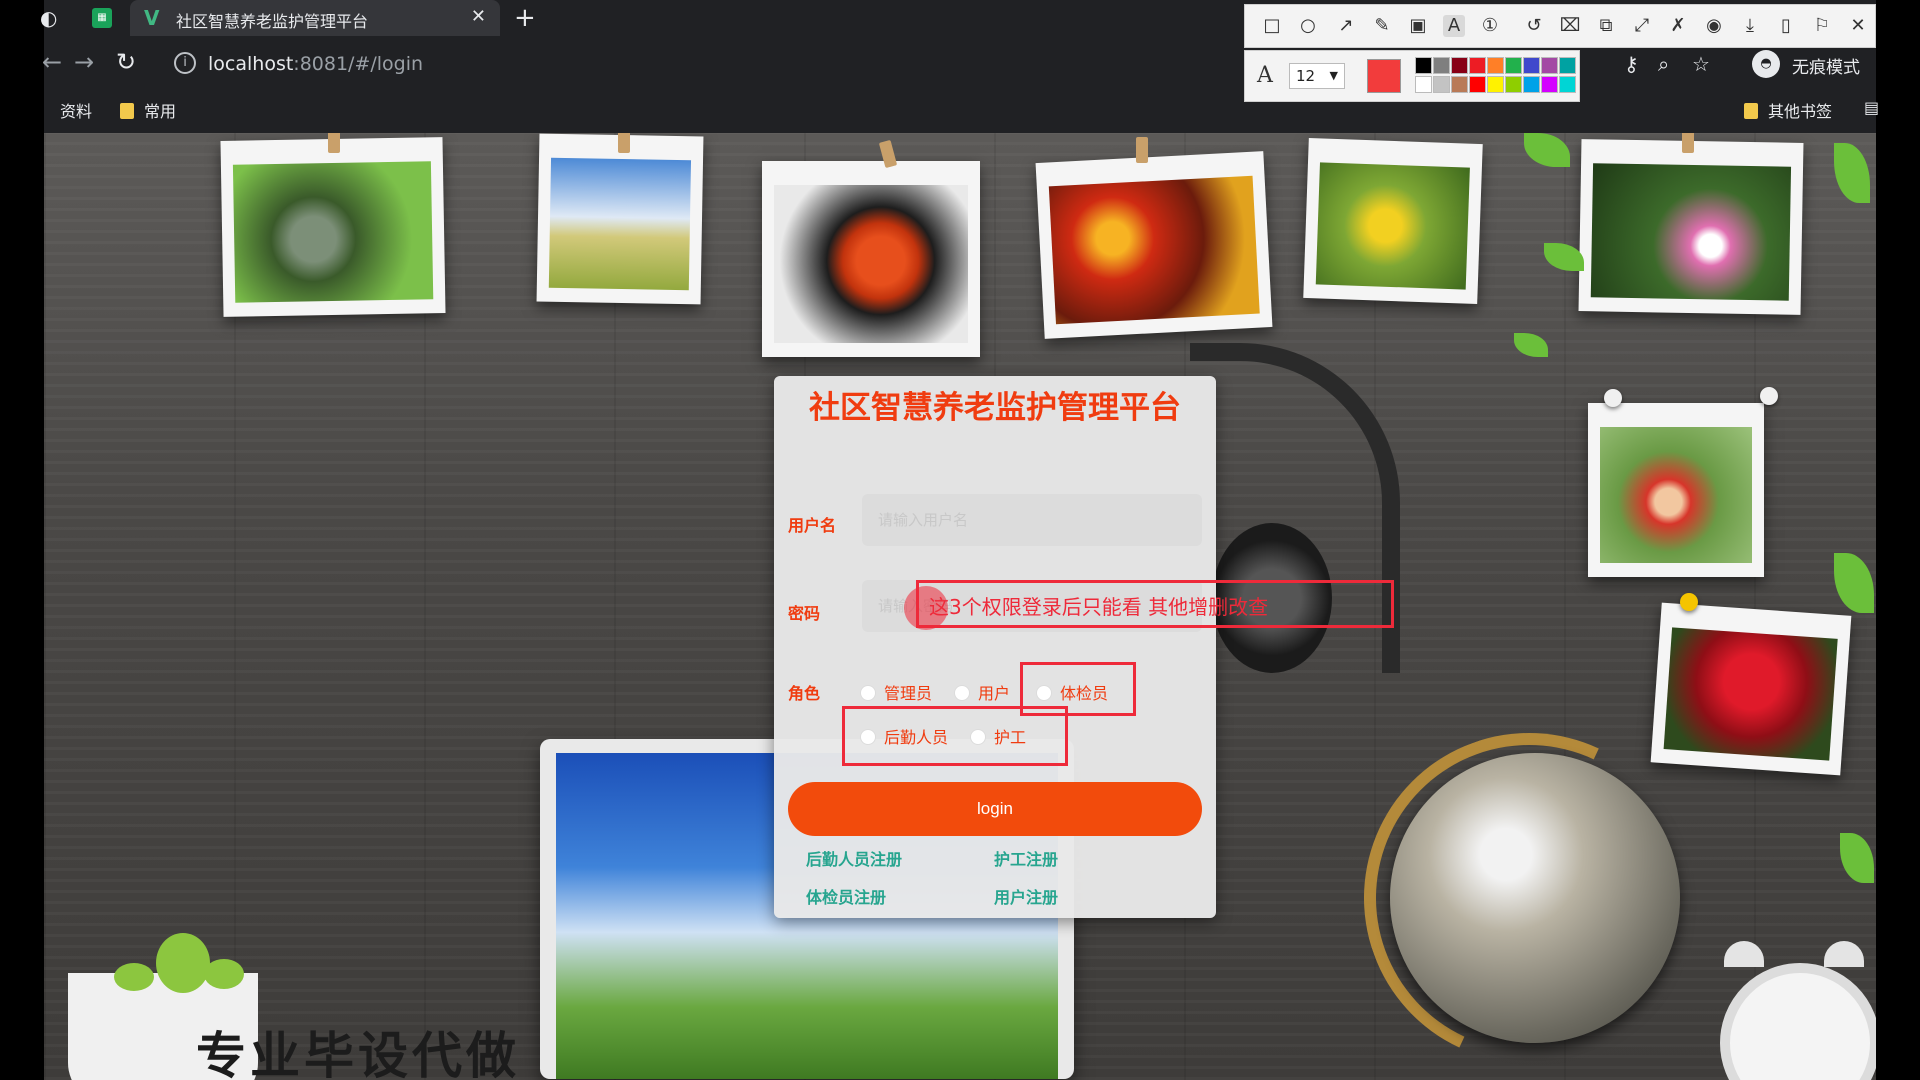 This screenshot has width=1920, height=1080. I want to click on font-size-select: 12 ▼, so click(1317, 76).